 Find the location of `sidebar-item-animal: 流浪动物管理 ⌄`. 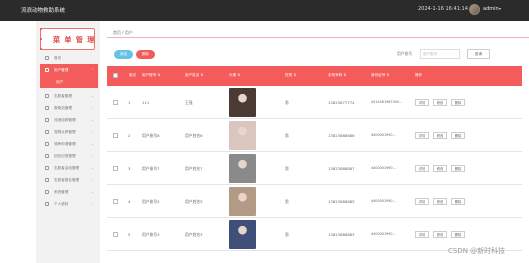

sidebar-item-animal: 流浪动物管理 ⌄ is located at coordinates (69, 120).